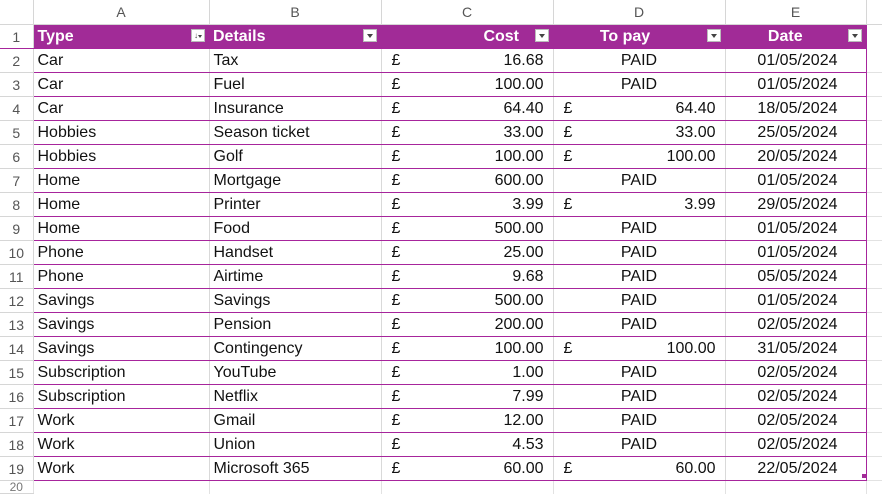 The image size is (882, 494). I want to click on row-header: 13, so click(17, 324).